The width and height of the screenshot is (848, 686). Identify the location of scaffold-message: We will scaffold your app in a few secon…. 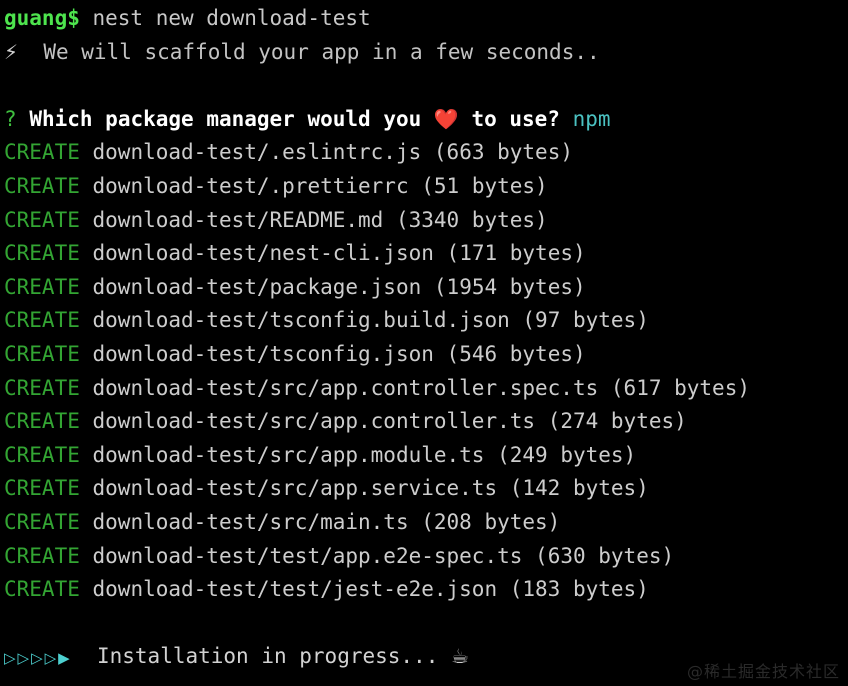
(309, 51).